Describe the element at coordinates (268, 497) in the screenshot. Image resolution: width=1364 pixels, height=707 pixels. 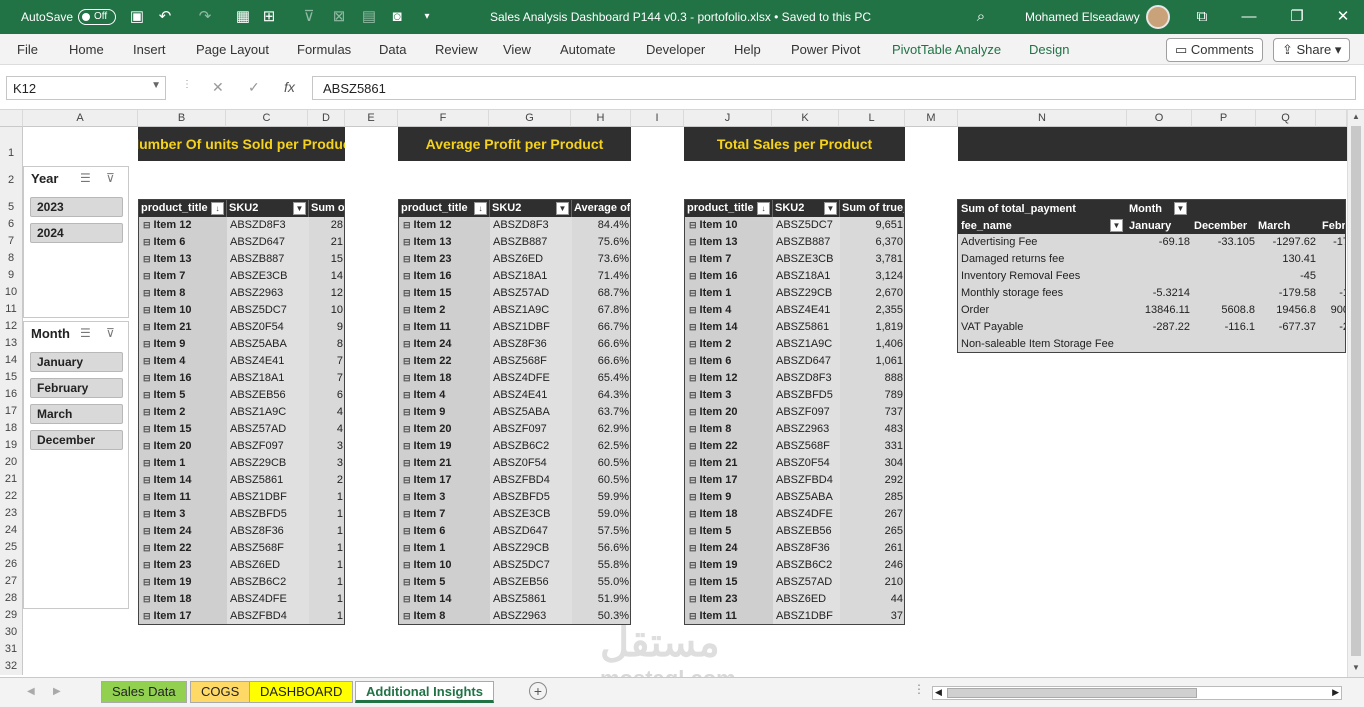
I see `sku-cell: ABSZ1DBF` at that location.